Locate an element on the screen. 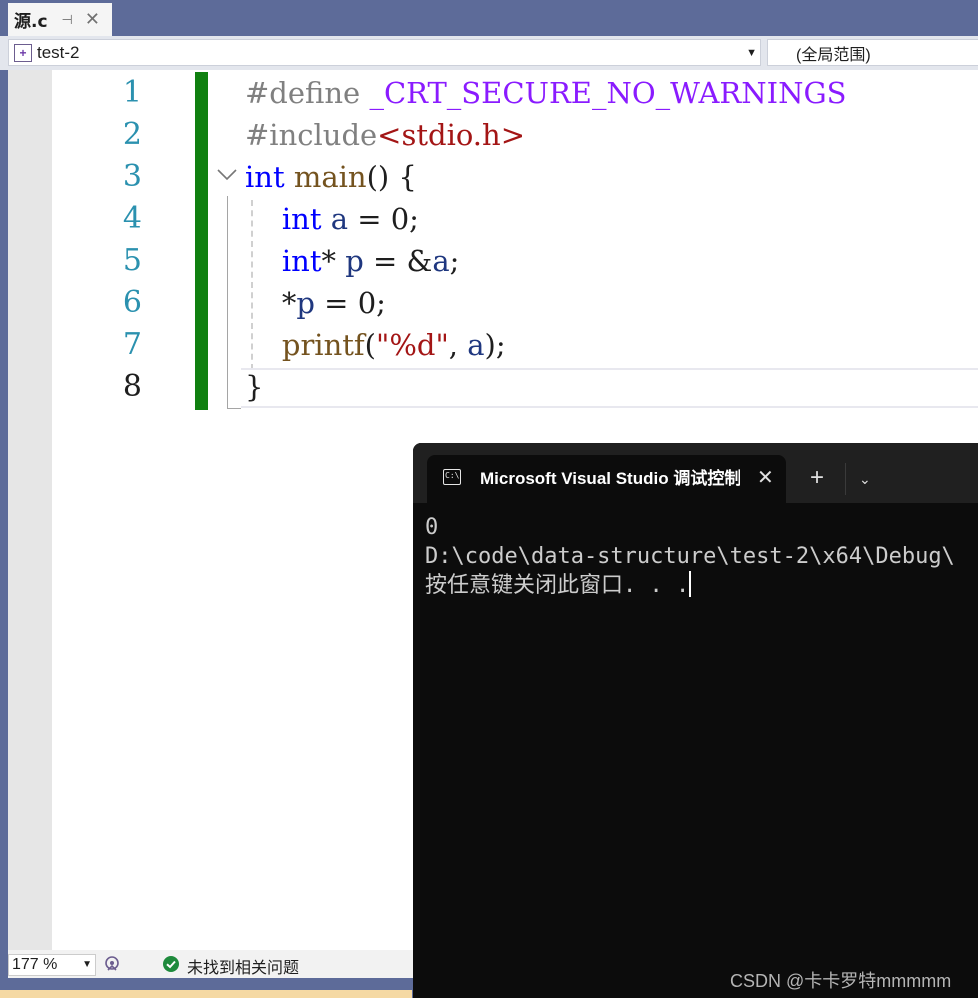 This screenshot has height=998, width=978. code-token: _CRT_SECURE_NO_WARNINGS is located at coordinates (608, 93).